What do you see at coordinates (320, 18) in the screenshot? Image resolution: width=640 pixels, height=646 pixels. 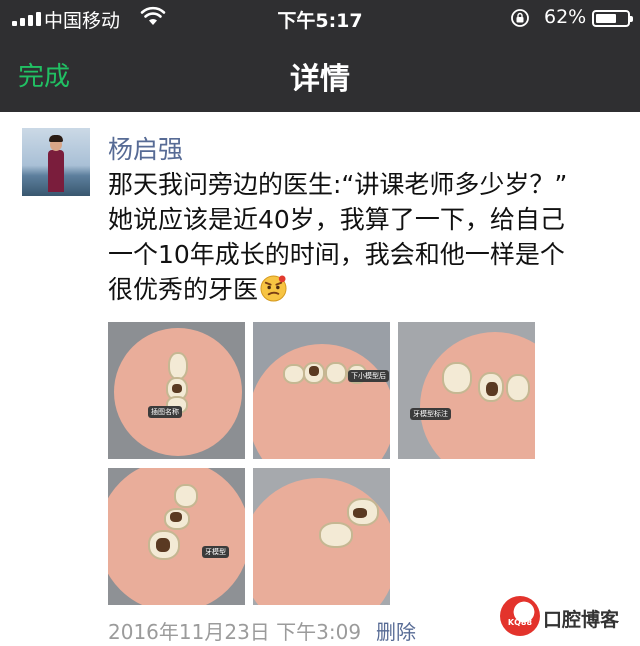 I see `status-bar: 中国移动 下午5:17 62%` at bounding box center [320, 18].